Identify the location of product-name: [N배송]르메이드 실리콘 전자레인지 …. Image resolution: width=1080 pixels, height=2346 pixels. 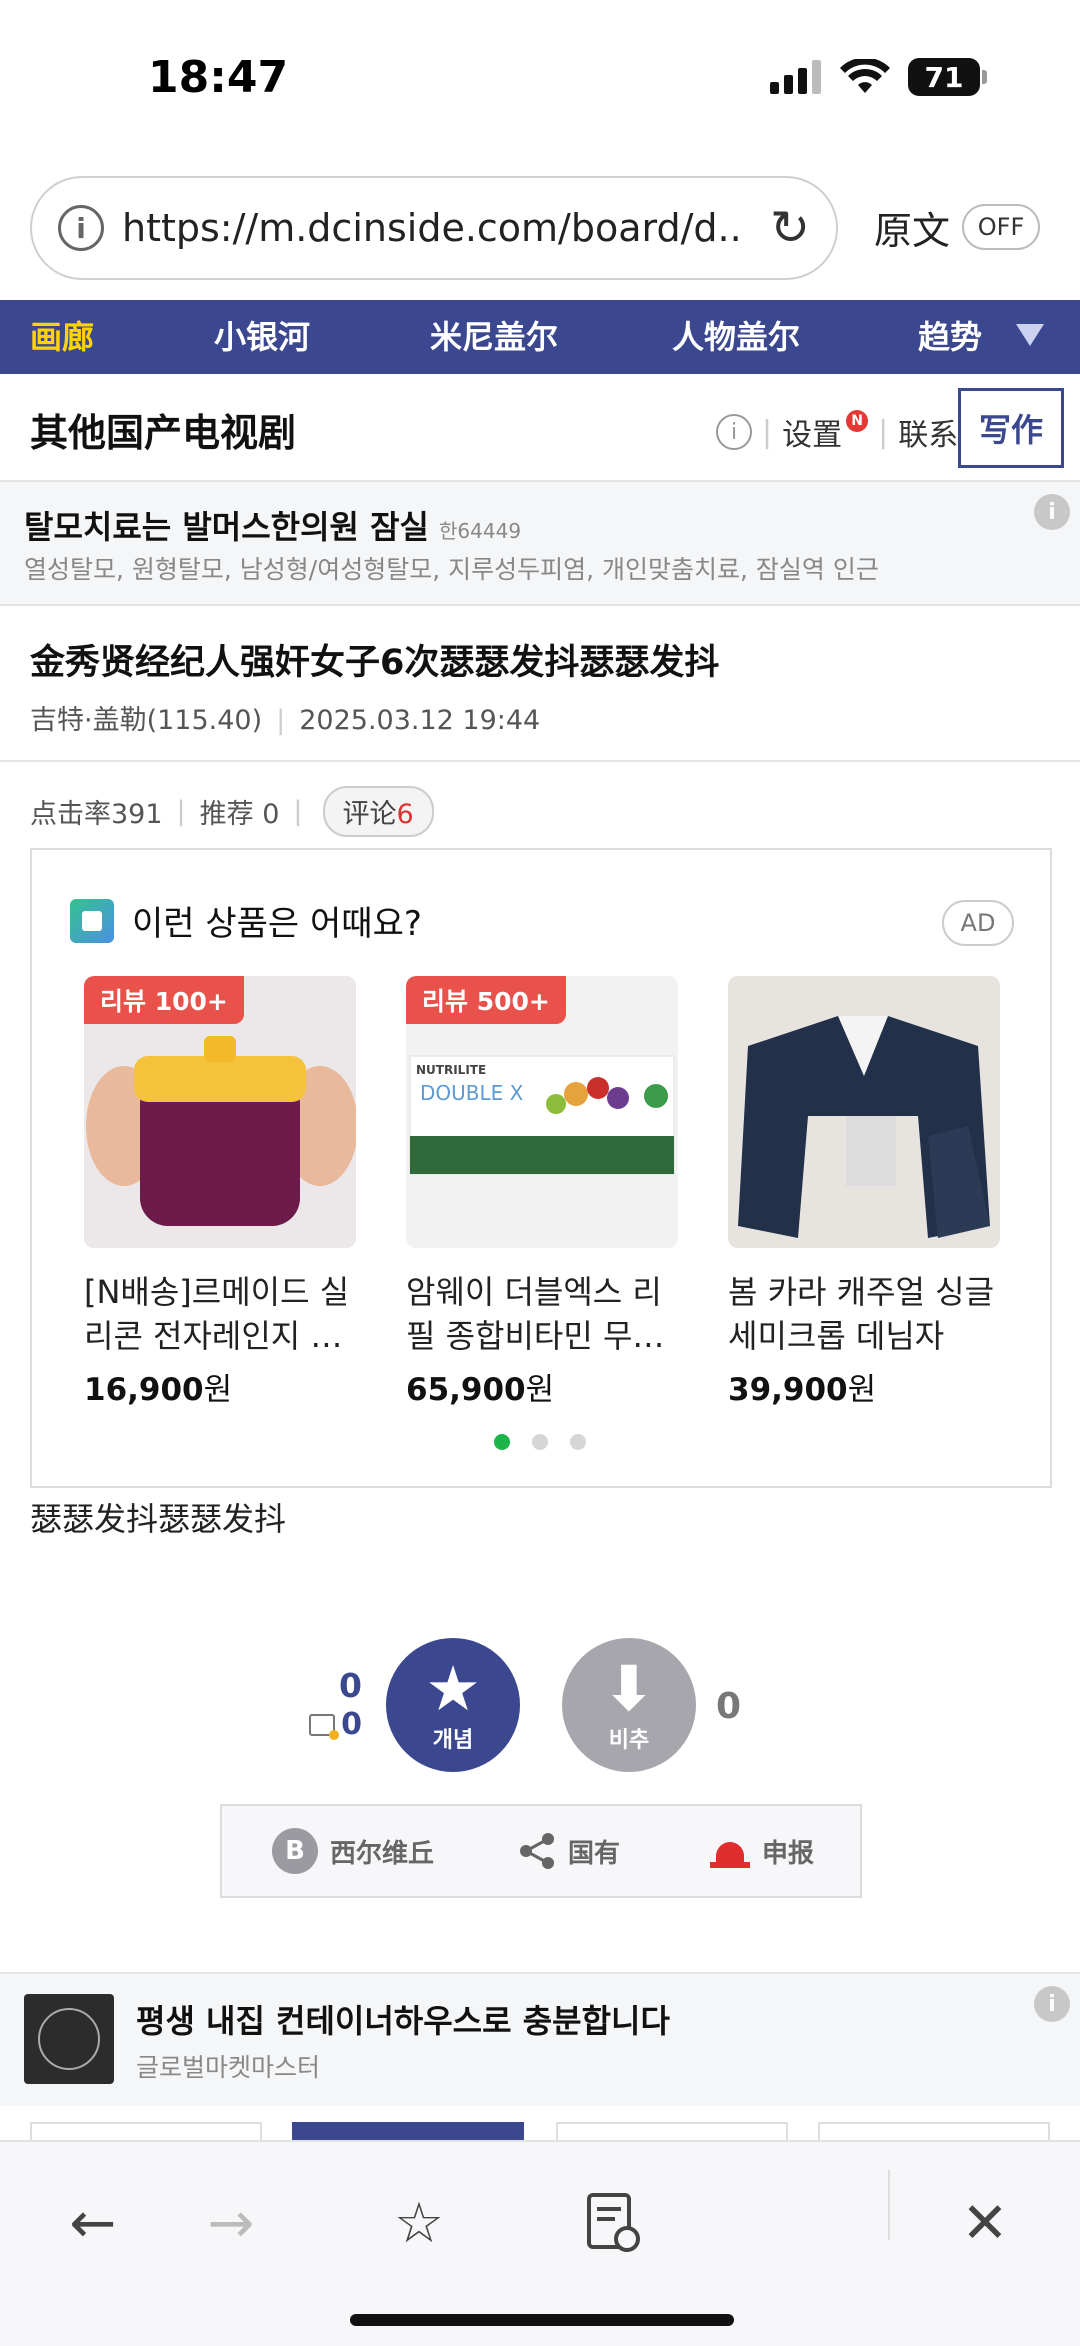
(220, 1314).